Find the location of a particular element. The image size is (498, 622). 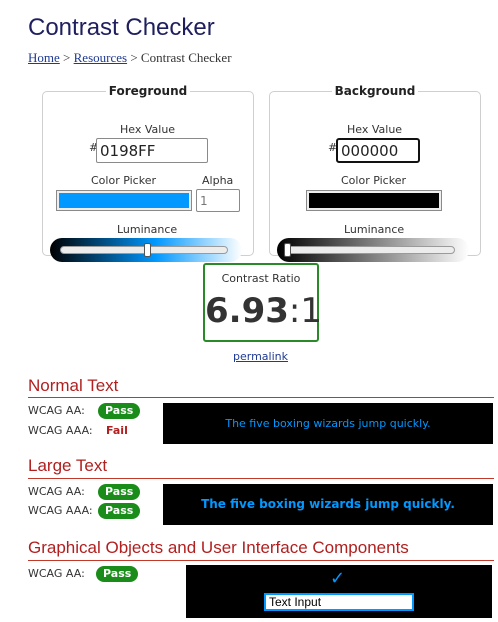

foreground-luminance-slider is located at coordinates (146, 250).